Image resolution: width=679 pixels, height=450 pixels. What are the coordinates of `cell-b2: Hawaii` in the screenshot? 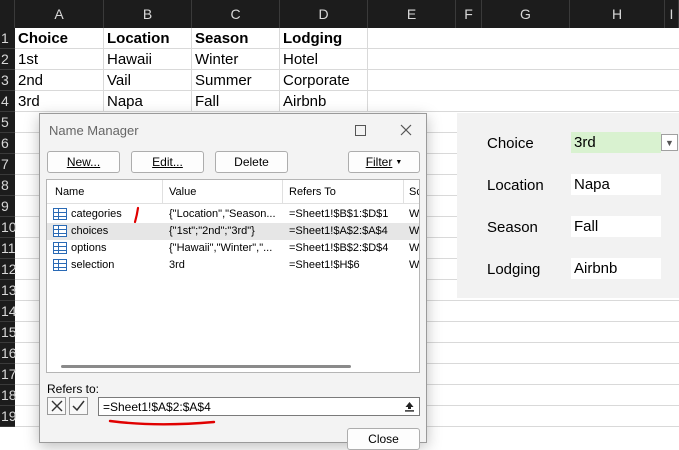 It's located at (148, 59).